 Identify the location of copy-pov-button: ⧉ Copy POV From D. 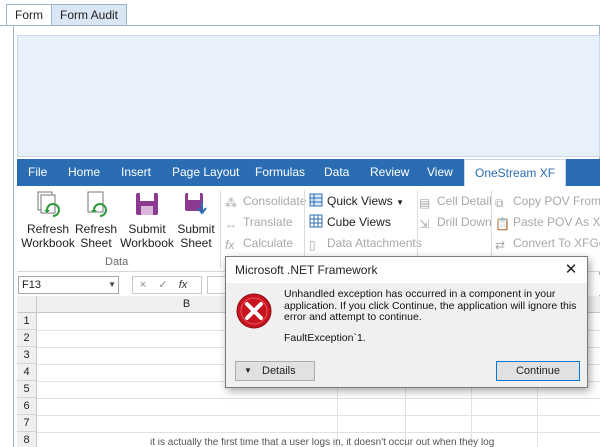
(547, 201).